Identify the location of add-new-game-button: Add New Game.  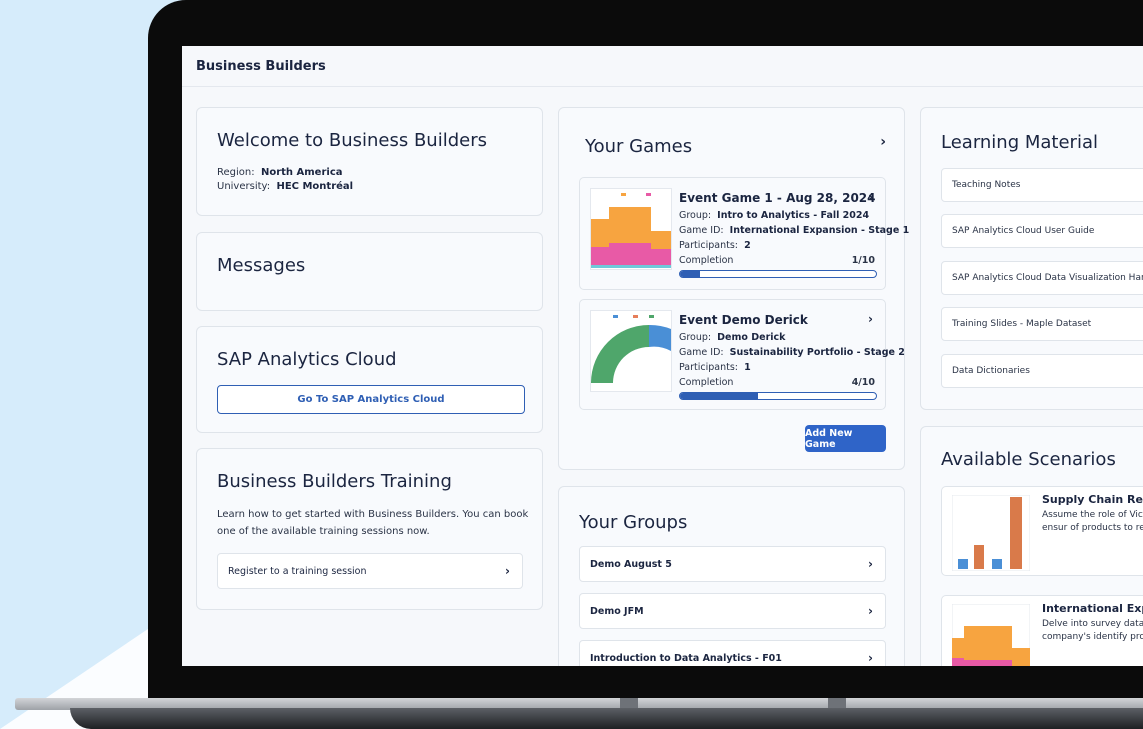
(845, 438).